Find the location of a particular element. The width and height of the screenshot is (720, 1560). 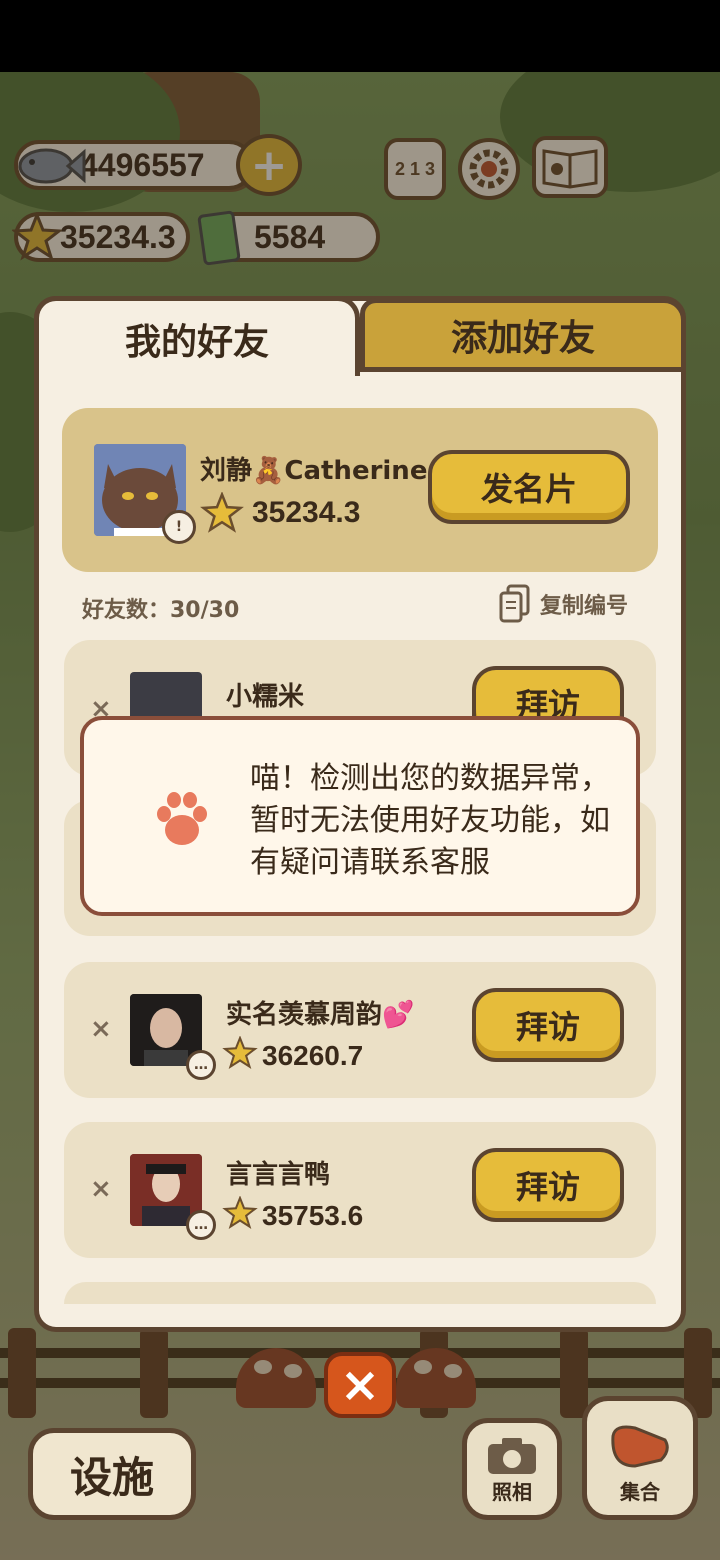

friend-count: 好友数：30/30 is located at coordinates (161, 610).